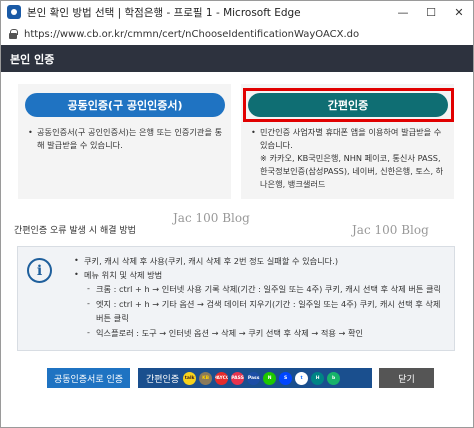 Image resolution: width=474 pixels, height=428 pixels. I want to click on samsung-pass-icon: Pass, so click(254, 378).